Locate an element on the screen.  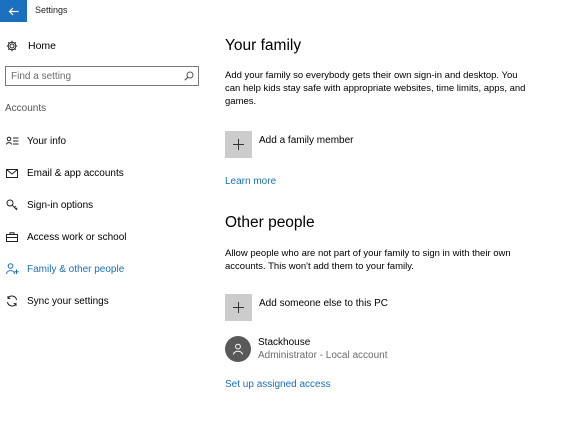
add-family-member-button: Add a family member is located at coordinates (289, 144).